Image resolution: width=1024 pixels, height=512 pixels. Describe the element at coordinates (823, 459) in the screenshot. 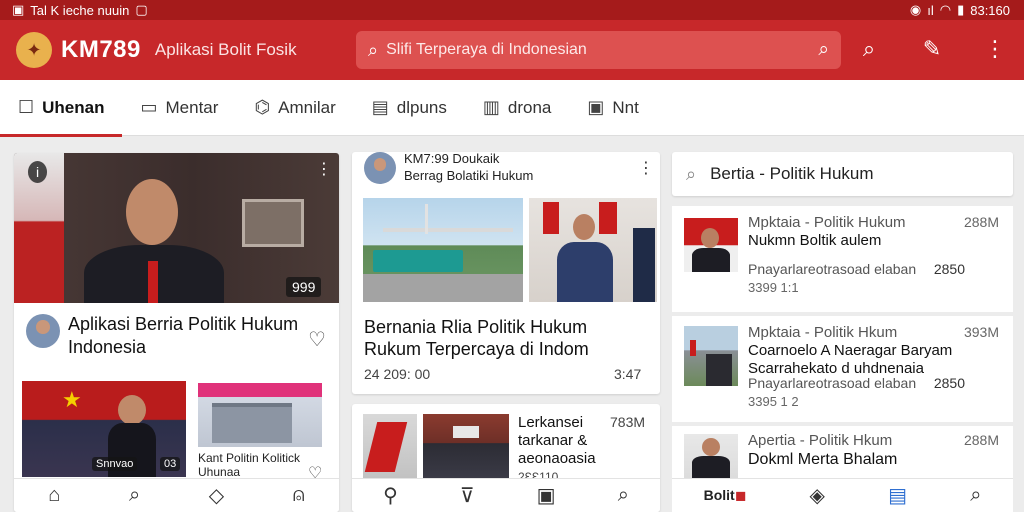

I see `item-title: Dokml Merta Bhalam` at that location.